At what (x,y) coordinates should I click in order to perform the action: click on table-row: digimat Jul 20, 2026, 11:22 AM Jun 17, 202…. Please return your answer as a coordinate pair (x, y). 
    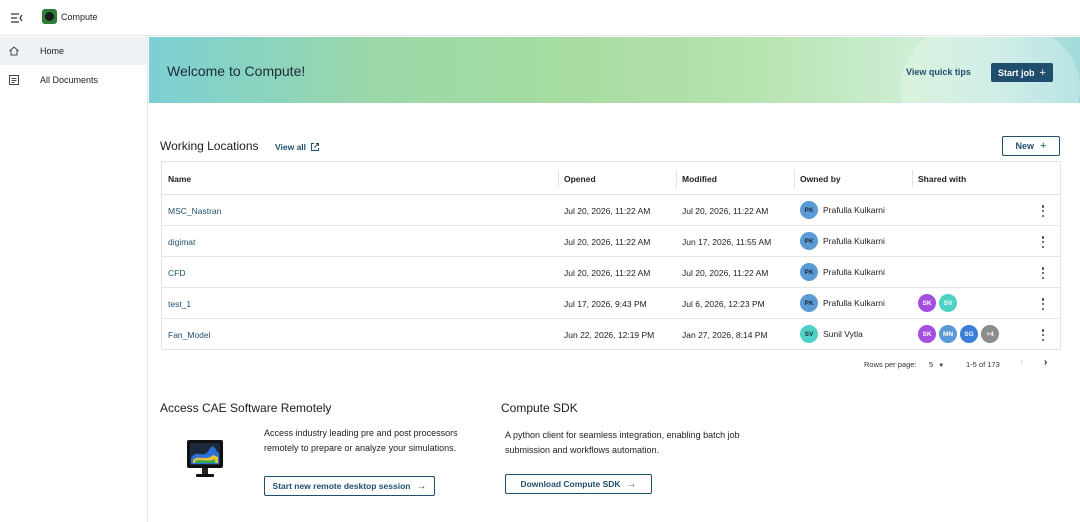
    Looking at the image, I should click on (611, 241).